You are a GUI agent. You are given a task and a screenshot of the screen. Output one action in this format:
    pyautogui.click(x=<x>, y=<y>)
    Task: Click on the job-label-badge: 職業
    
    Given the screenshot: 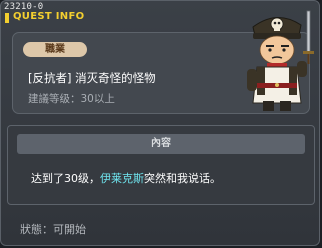 What is the action you would take?
    pyautogui.click(x=55, y=49)
    